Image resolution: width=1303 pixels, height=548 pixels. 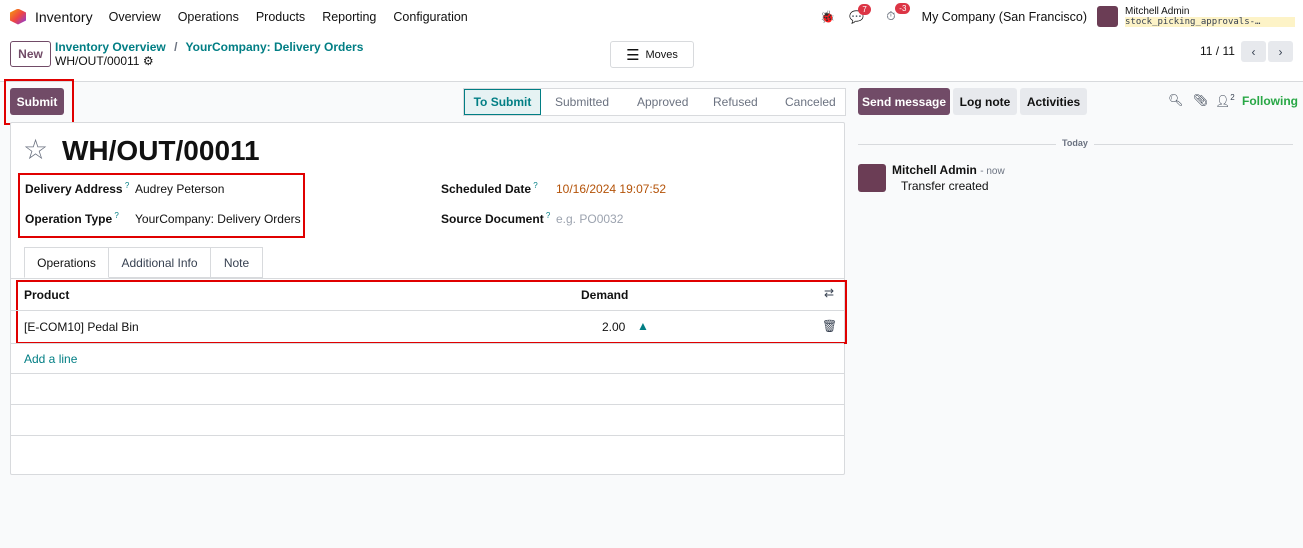 What do you see at coordinates (1225, 100) in the screenshot?
I see `followers-icon: 👤︎2` at bounding box center [1225, 100].